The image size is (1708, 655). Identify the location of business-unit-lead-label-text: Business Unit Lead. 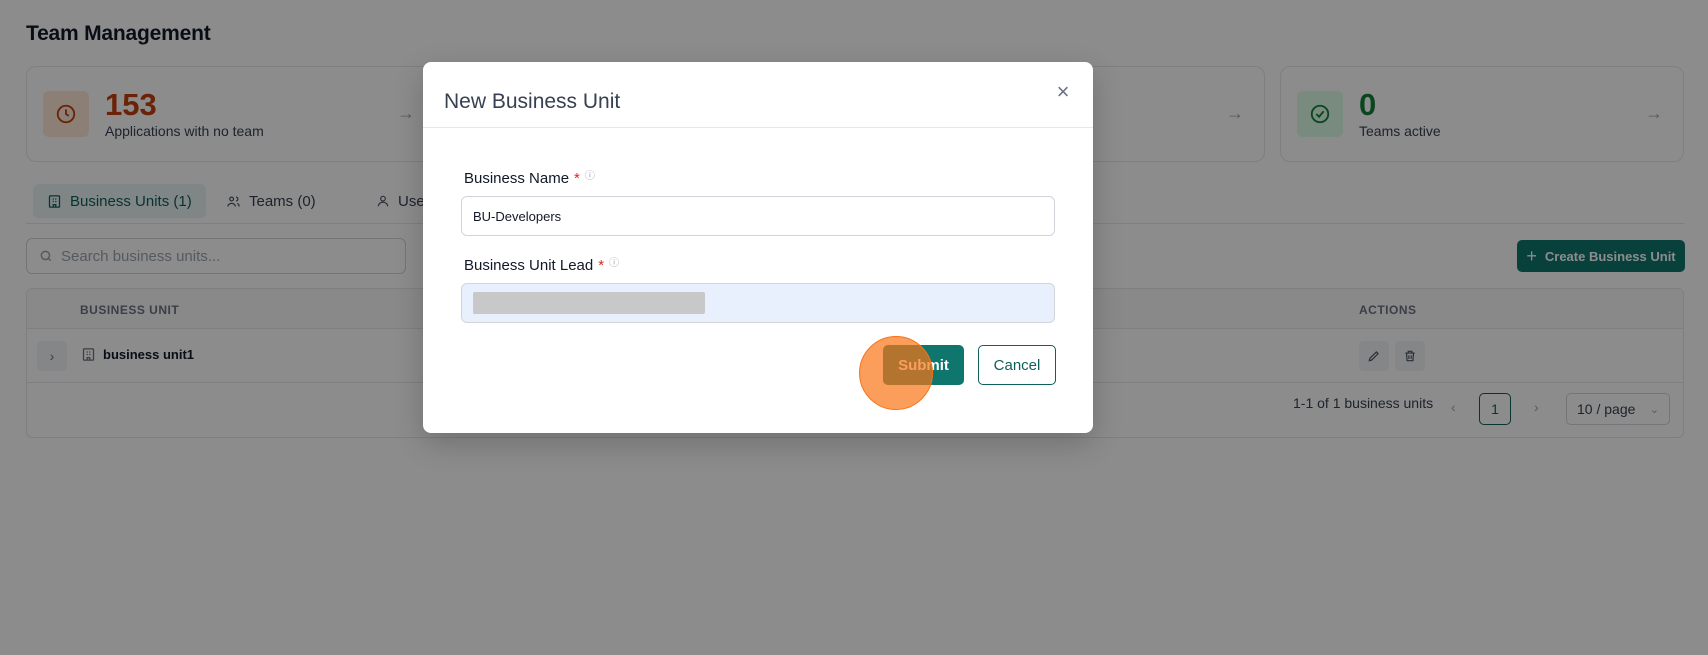
(529, 265).